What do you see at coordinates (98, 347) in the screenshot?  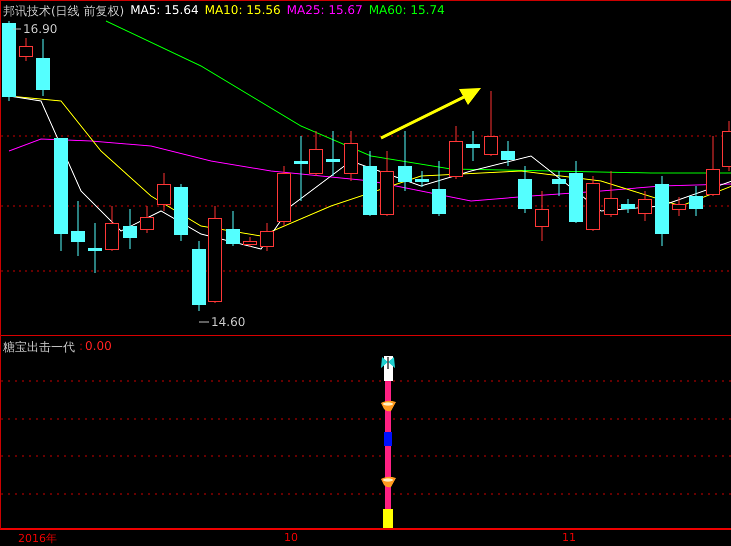 I see `indicator-value: 0.00` at bounding box center [98, 347].